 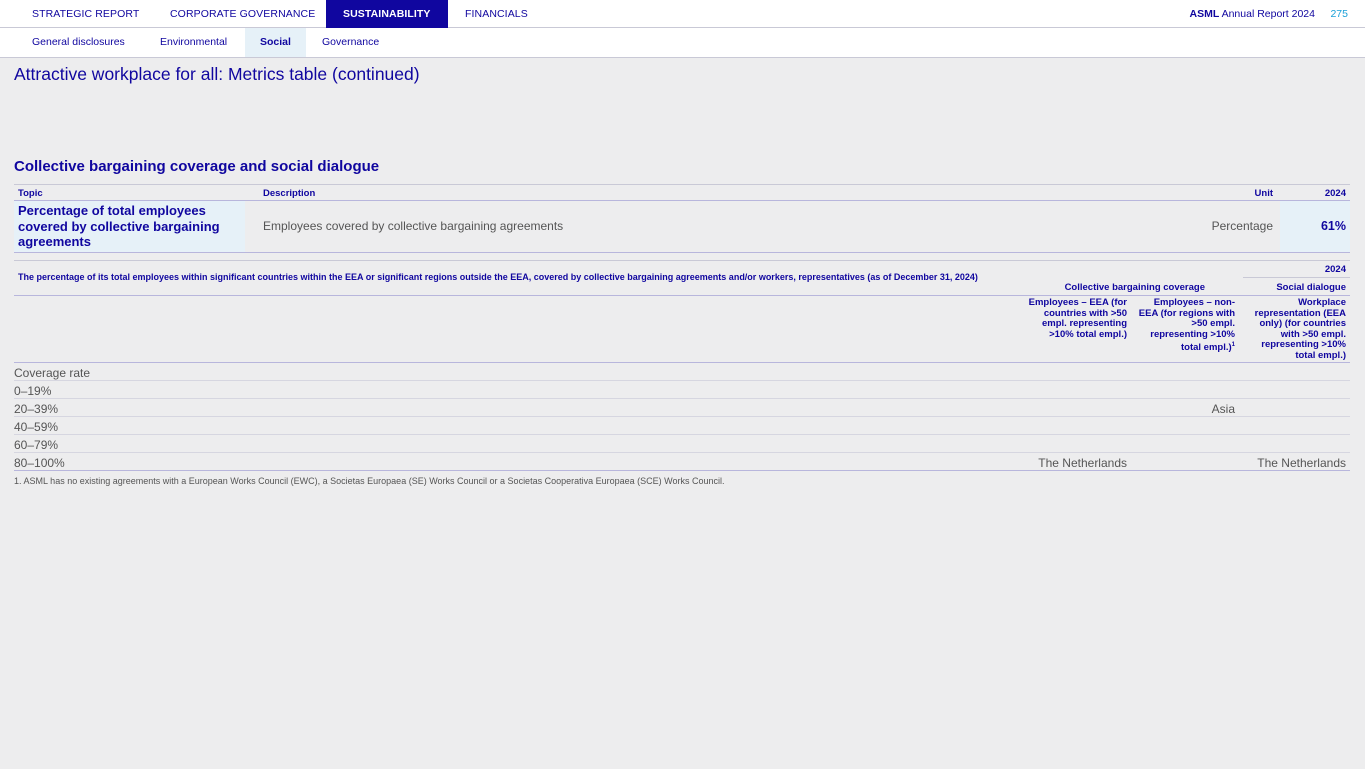 What do you see at coordinates (387, 14) in the screenshot?
I see `tab-sustainability: SUSTAINABILITY` at bounding box center [387, 14].